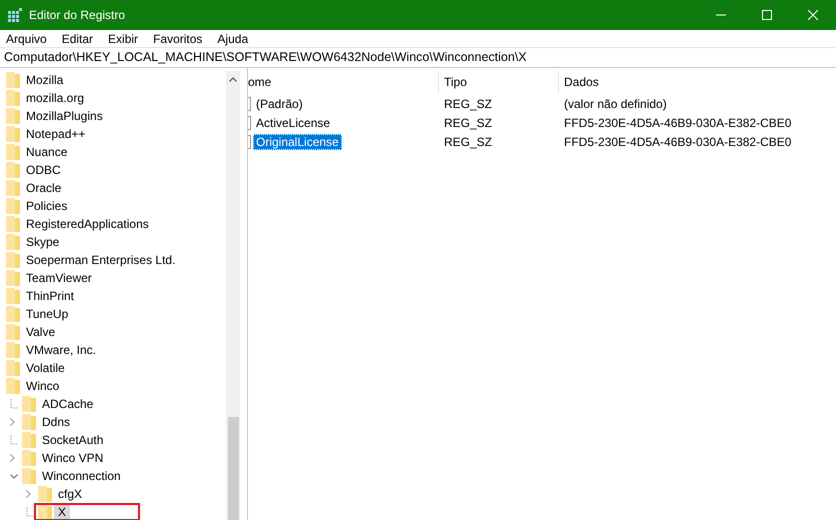 The width and height of the screenshot is (836, 520). Describe the element at coordinates (233, 295) in the screenshot. I see `scrollbar` at that location.